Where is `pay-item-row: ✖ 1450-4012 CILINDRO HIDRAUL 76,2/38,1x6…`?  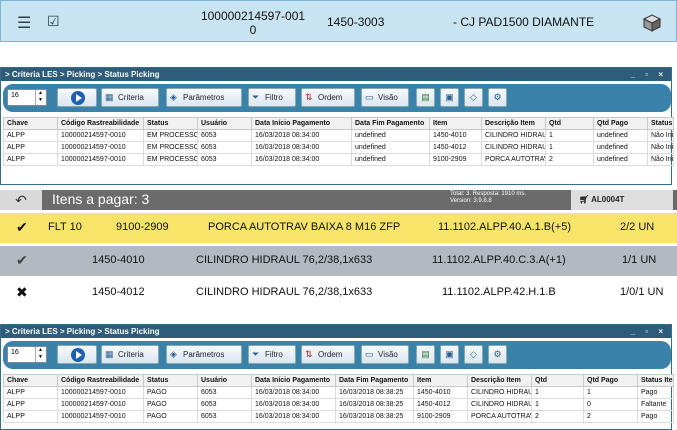 pay-item-row: ✖ 1450-4012 CILINDRO HIDRAUL 76,2/38,1x6… is located at coordinates (338, 293).